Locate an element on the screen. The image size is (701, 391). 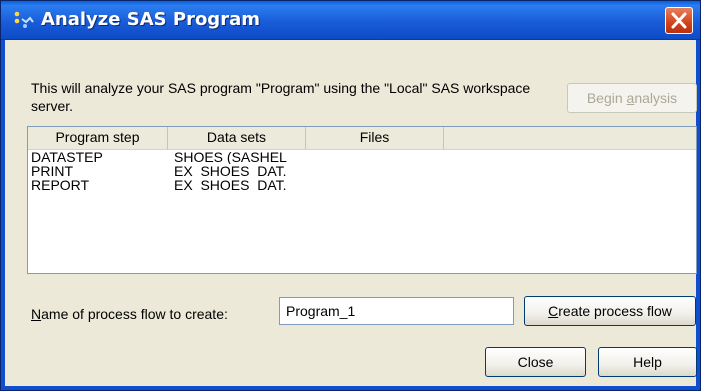
title-bar: Analyze SAS Program is located at coordinates (350, 20).